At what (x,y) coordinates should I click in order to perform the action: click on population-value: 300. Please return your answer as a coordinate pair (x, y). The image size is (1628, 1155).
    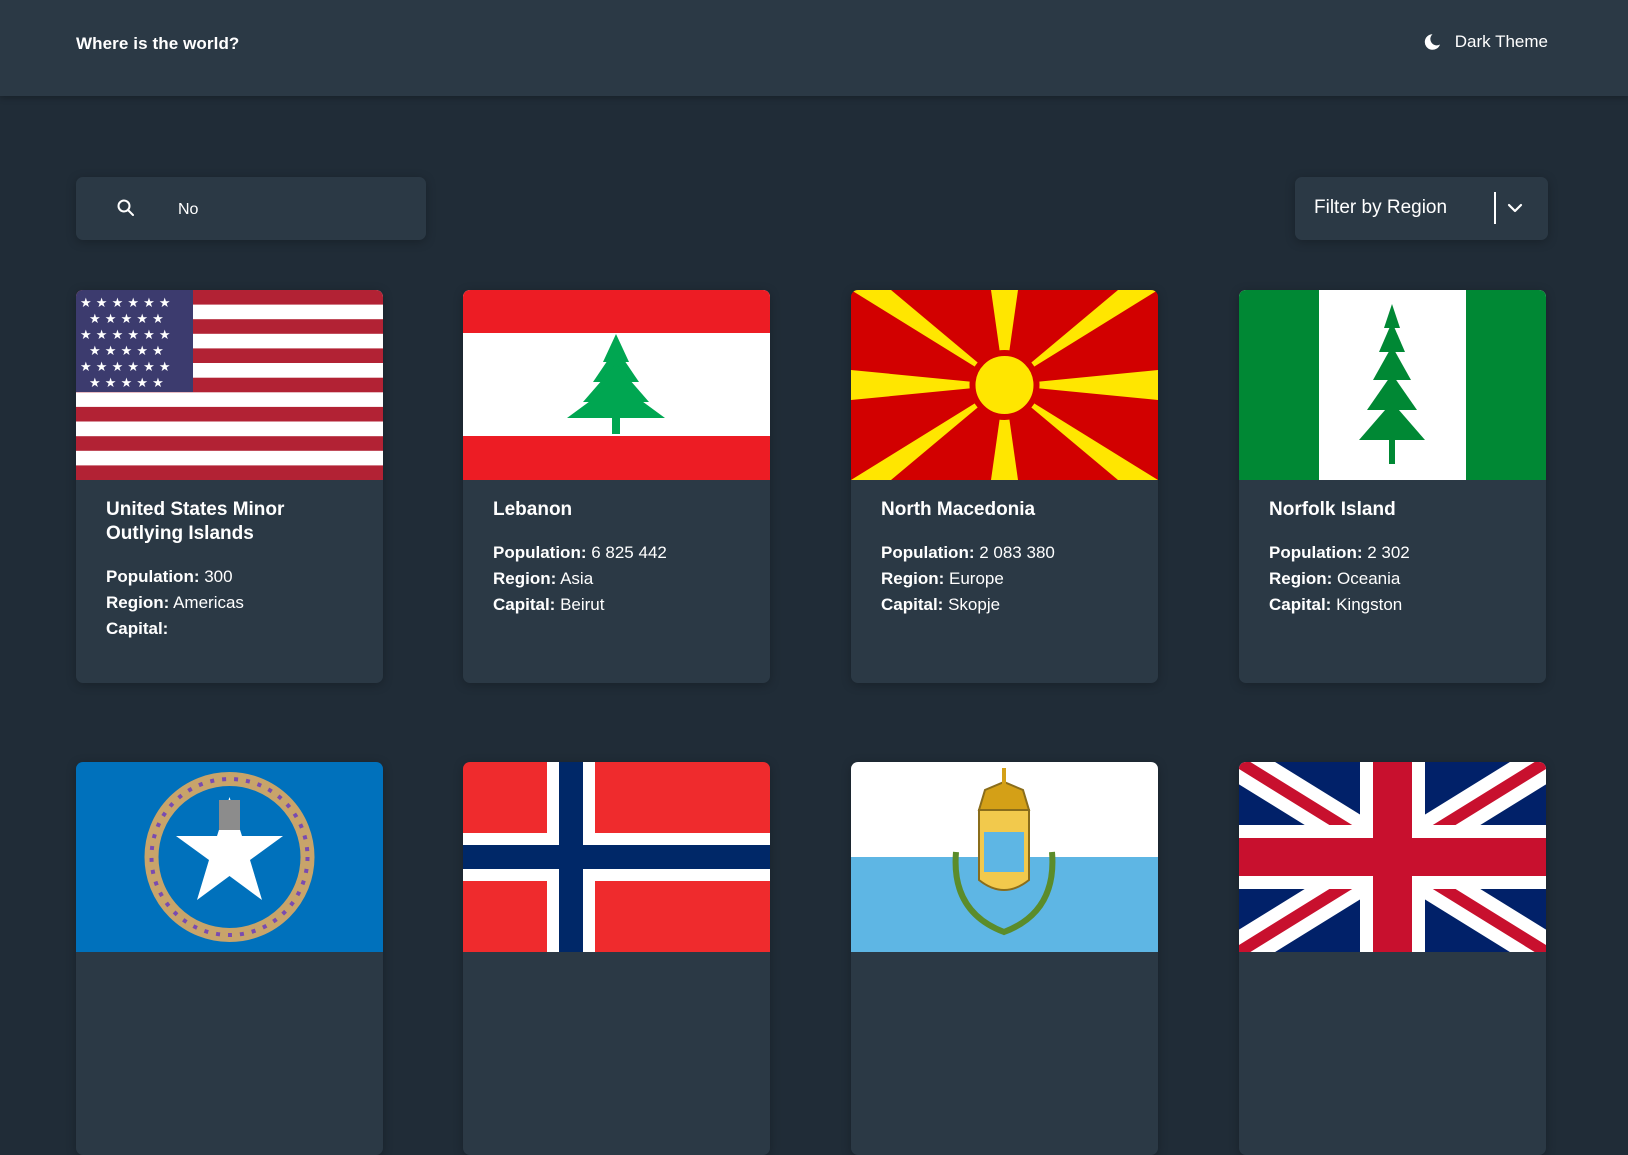
    Looking at the image, I should click on (218, 576).